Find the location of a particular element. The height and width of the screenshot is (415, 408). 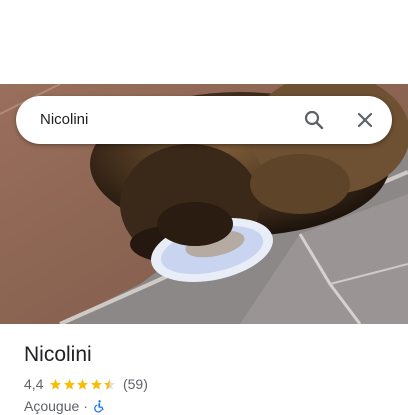

rating-stars is located at coordinates (83, 384).